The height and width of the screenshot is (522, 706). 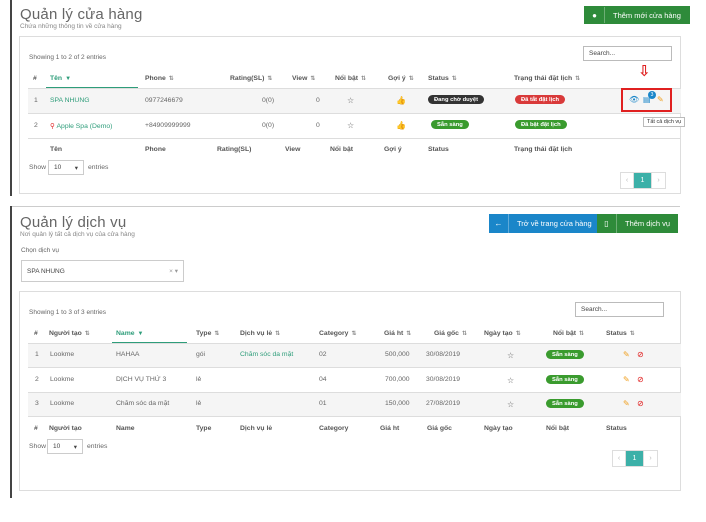 What do you see at coordinates (544, 223) in the screenshot?
I see `back-to-store-button: ← Trở về trang cửa hàng` at bounding box center [544, 223].